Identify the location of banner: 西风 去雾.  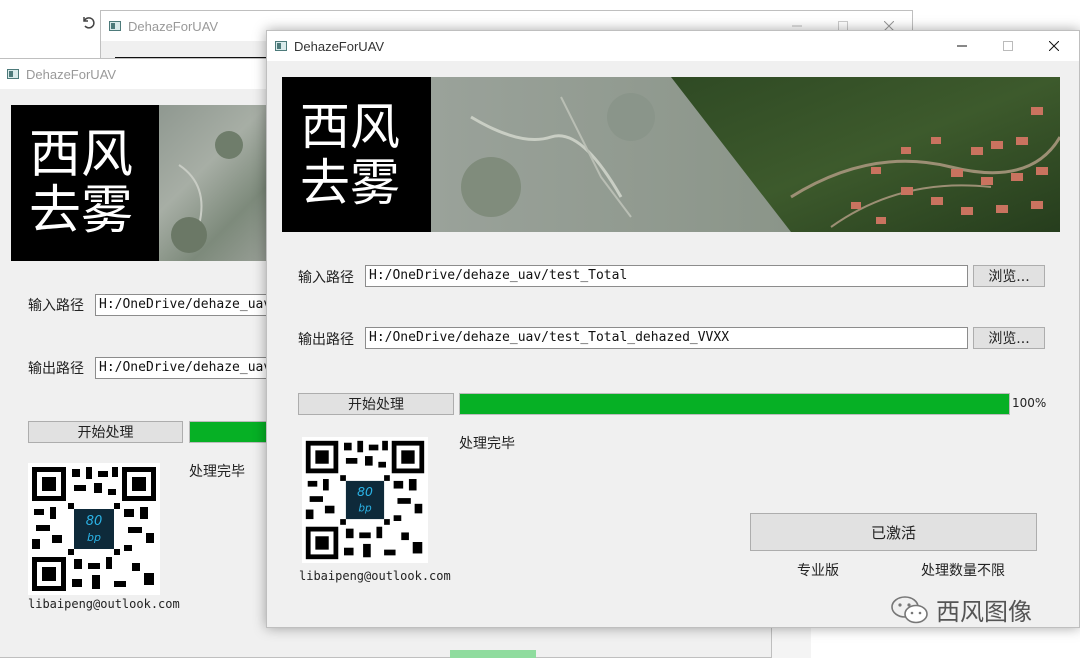
(142, 183).